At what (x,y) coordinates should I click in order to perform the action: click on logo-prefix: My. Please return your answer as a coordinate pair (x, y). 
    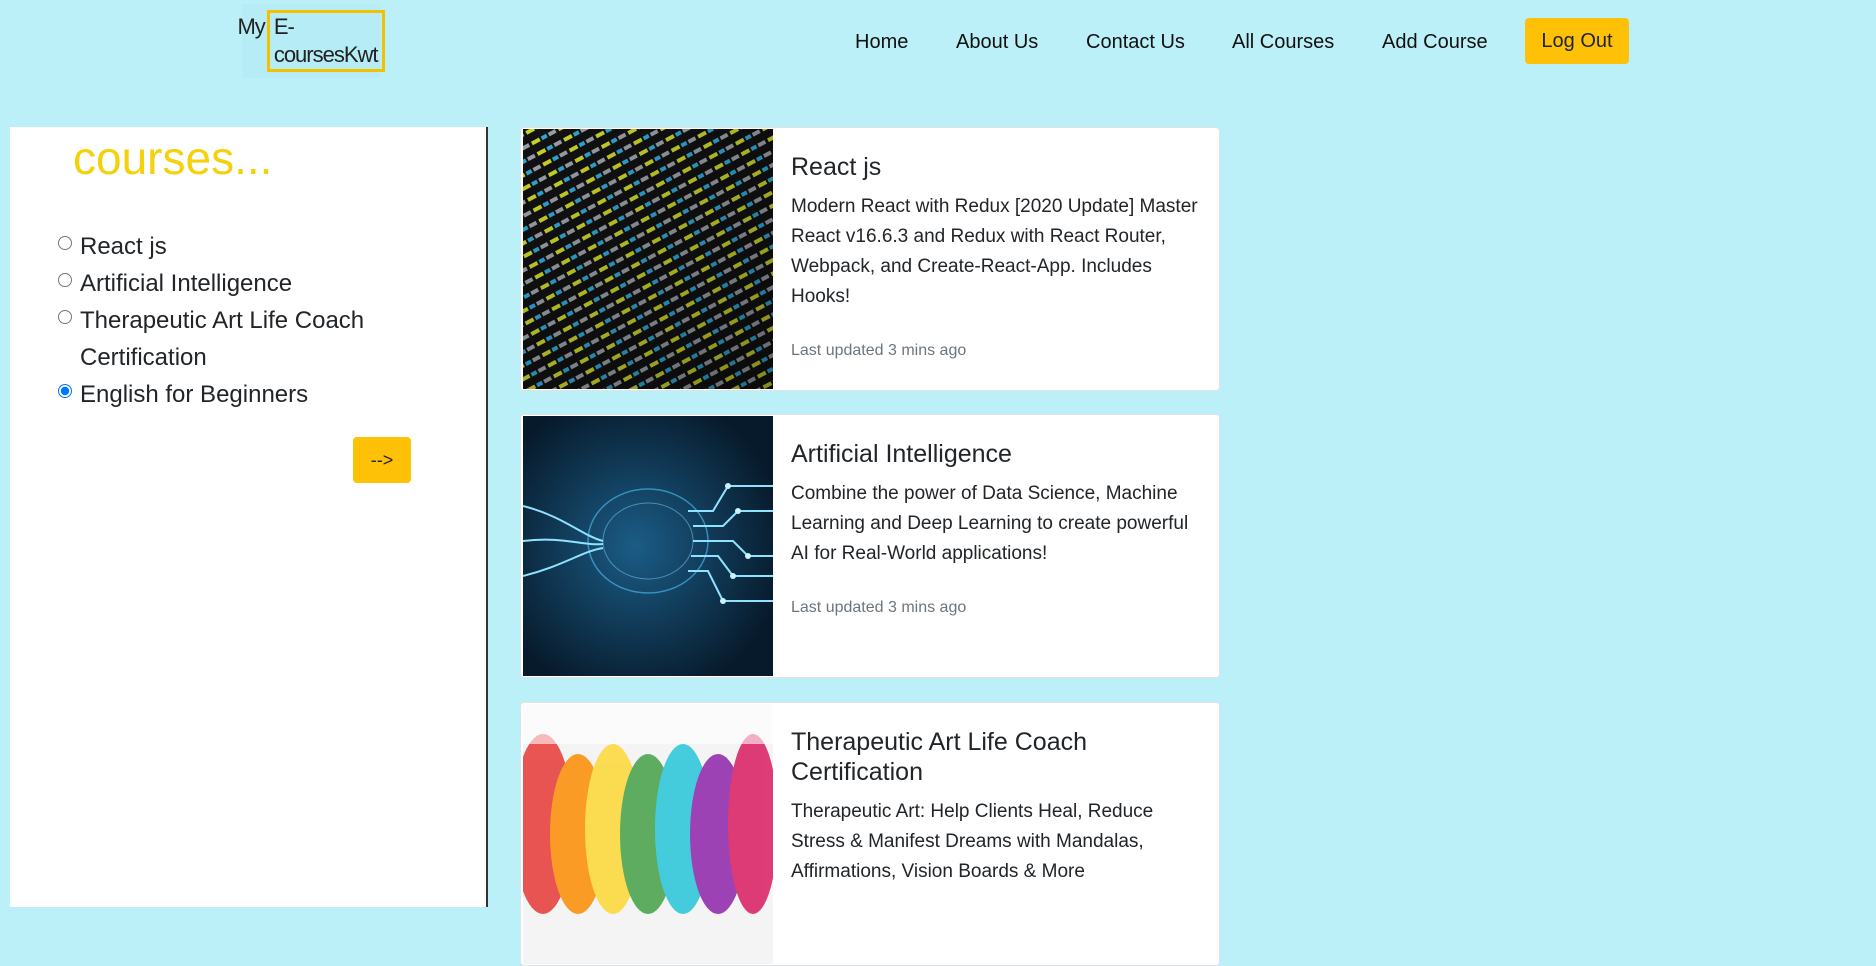
    Looking at the image, I should click on (251, 26).